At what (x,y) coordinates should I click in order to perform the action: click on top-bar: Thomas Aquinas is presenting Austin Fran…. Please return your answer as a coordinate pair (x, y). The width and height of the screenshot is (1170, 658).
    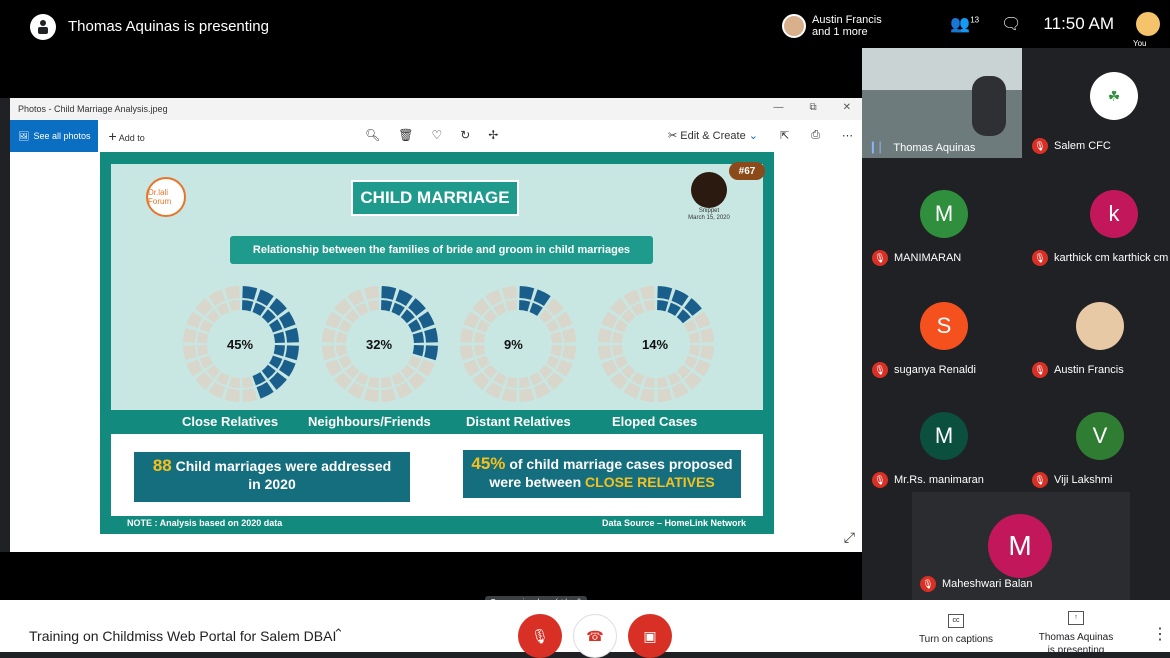
    Looking at the image, I should click on (585, 24).